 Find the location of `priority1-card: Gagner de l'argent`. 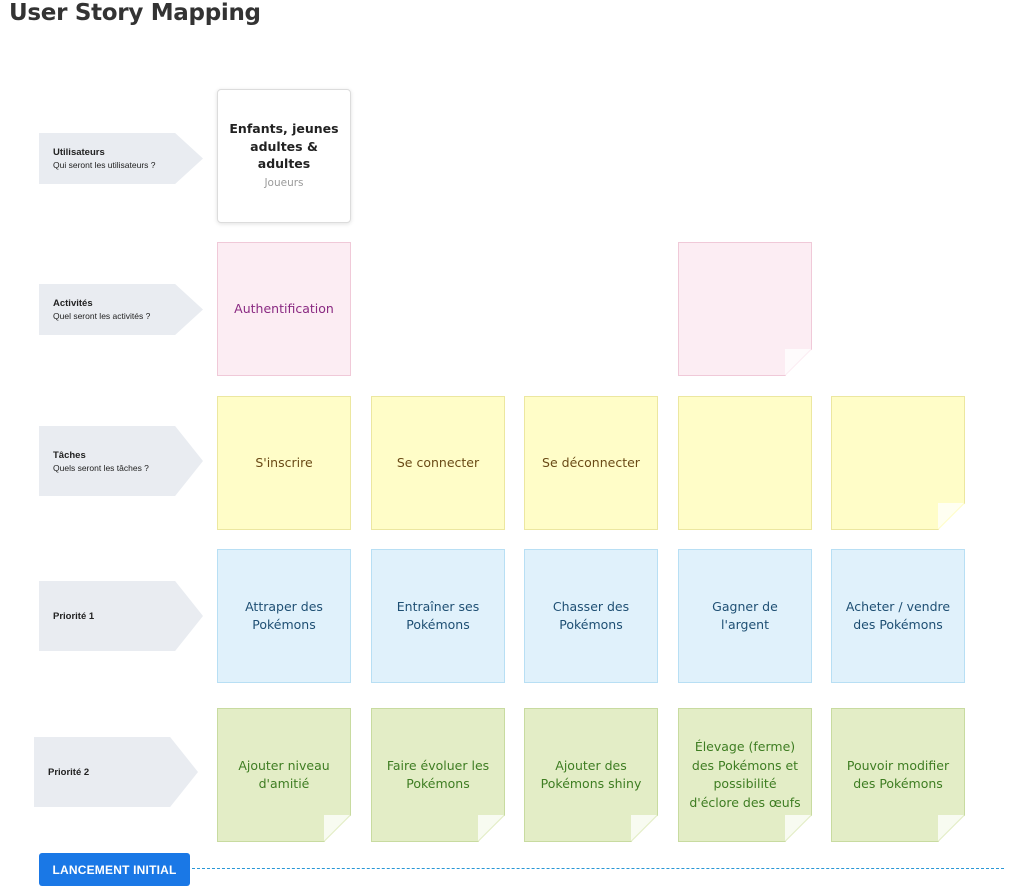

priority1-card: Gagner de l'argent is located at coordinates (745, 616).